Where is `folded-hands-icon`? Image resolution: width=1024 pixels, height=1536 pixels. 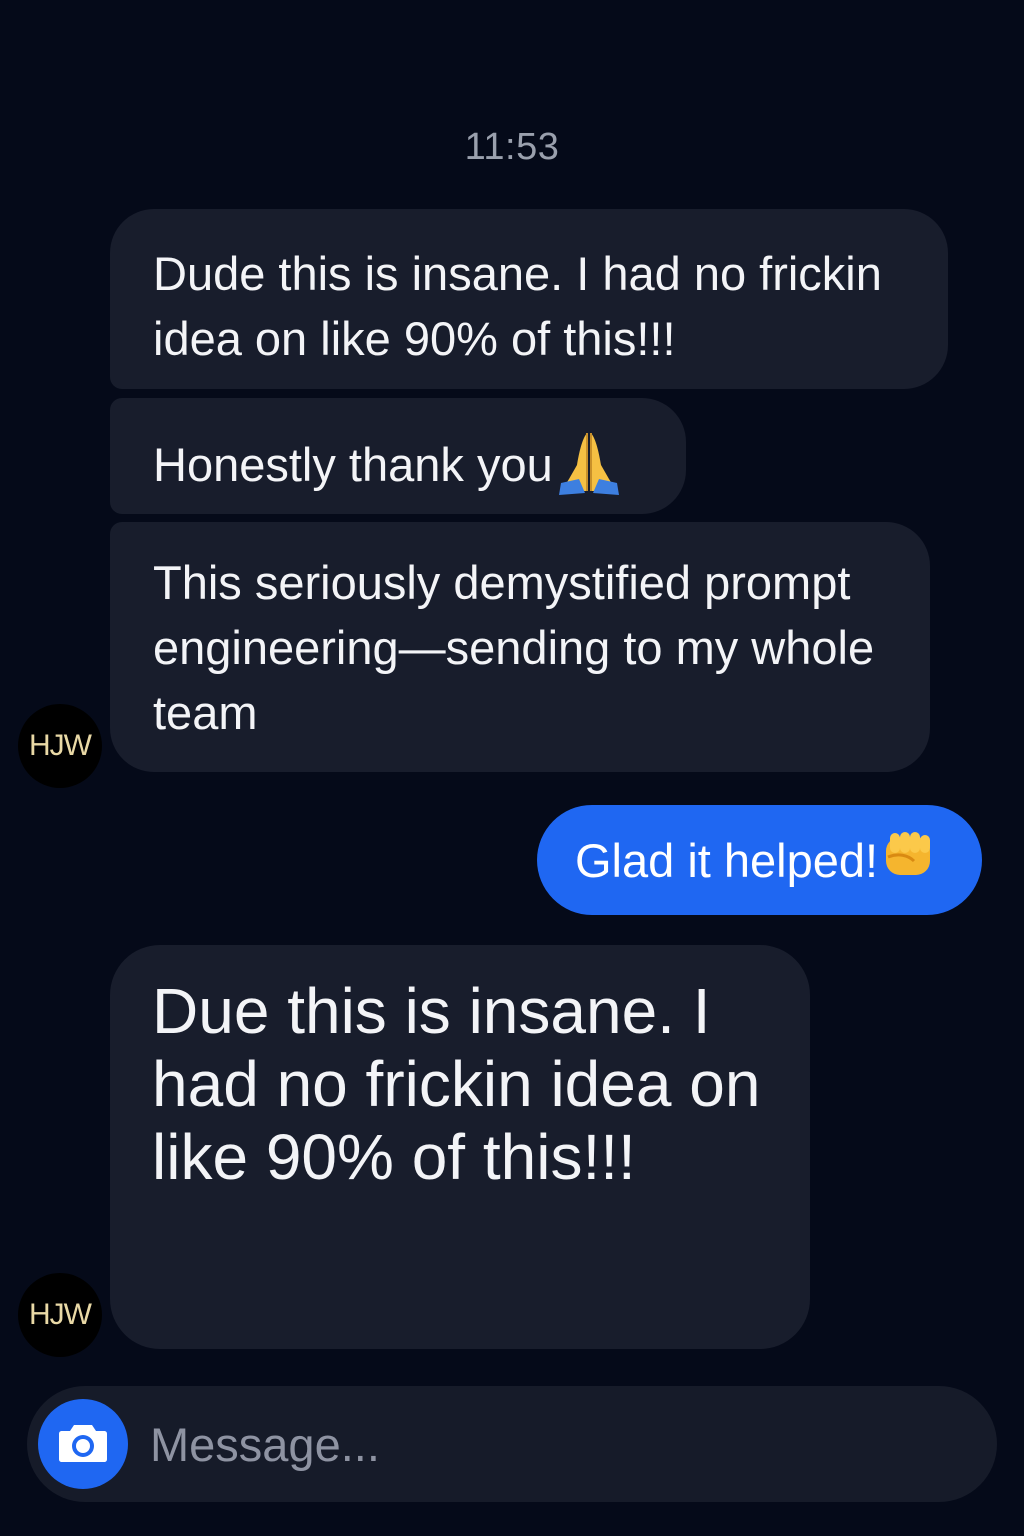
folded-hands-icon is located at coordinates (589, 468).